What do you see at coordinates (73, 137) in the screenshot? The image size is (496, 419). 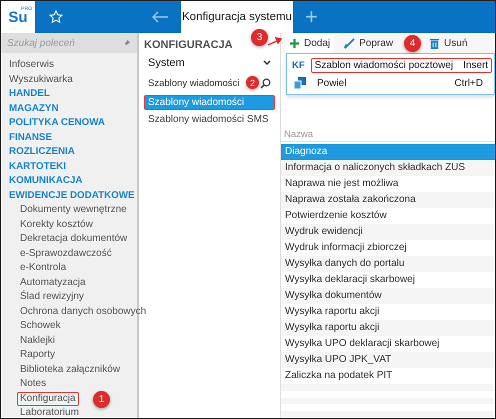 I see `sidebar-section: FINANSE` at bounding box center [73, 137].